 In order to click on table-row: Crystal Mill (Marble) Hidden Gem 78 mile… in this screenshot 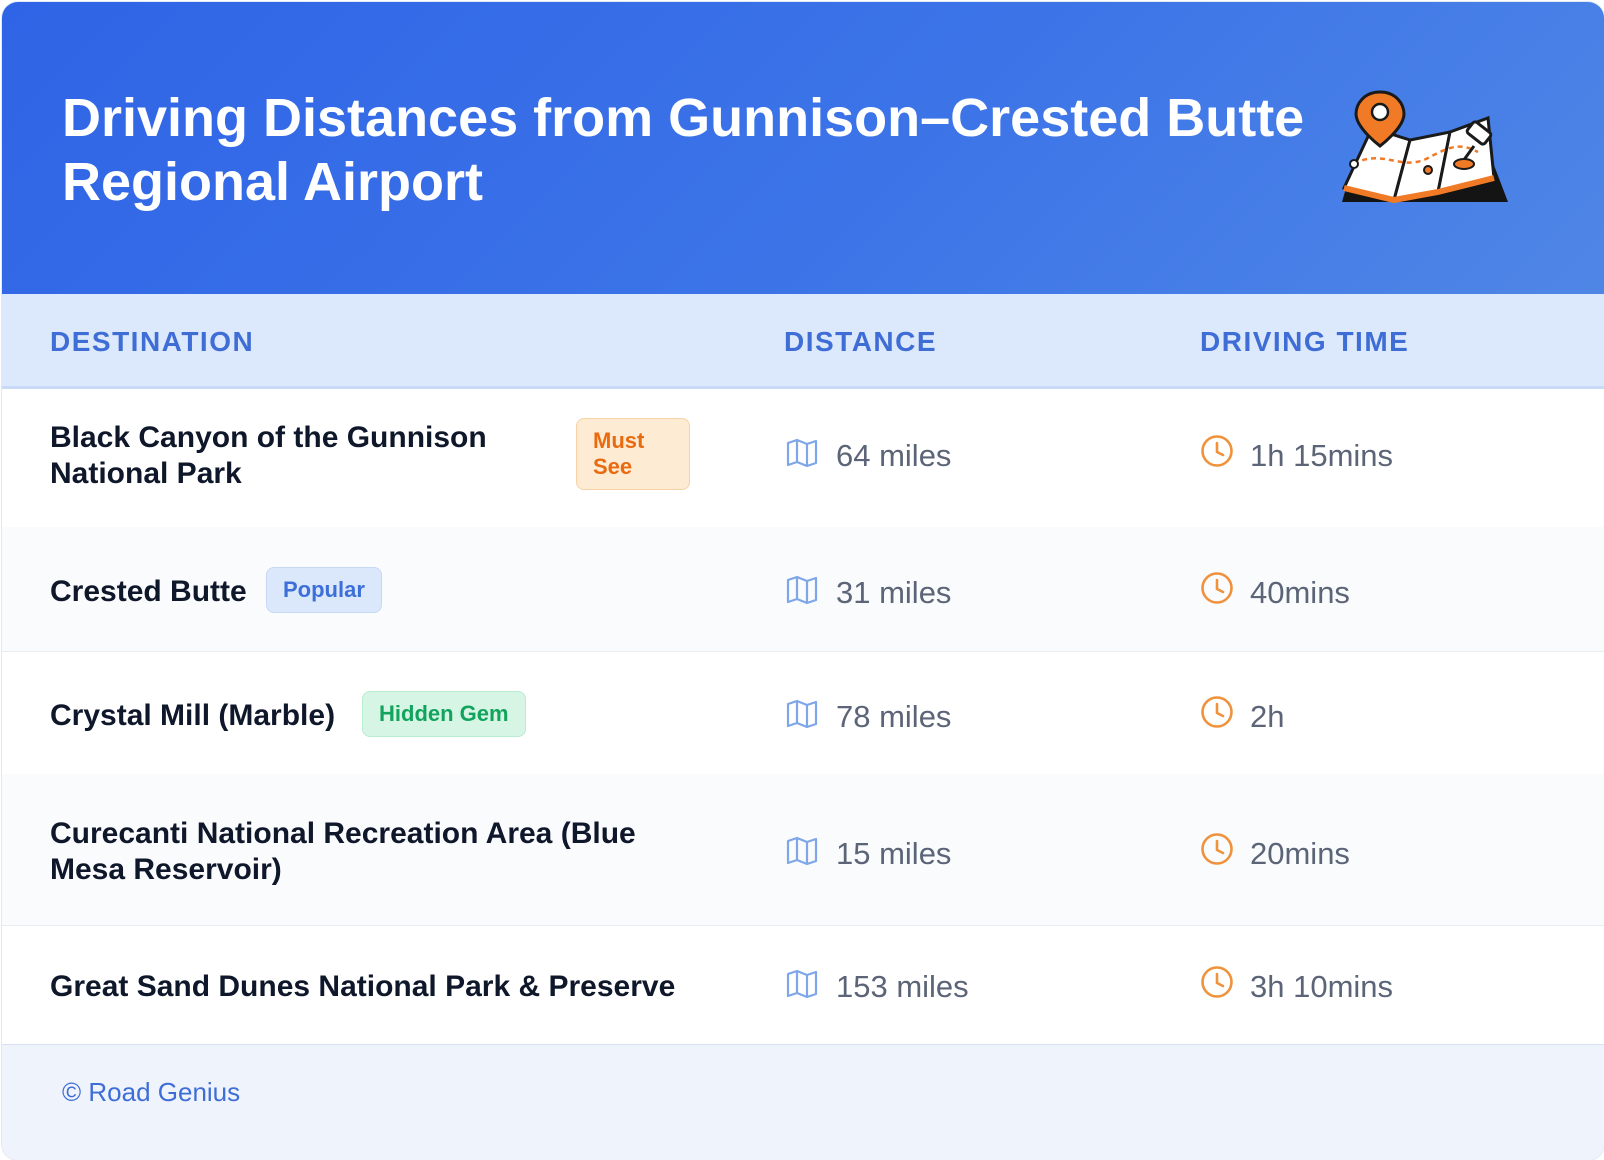, I will do `click(803, 713)`.